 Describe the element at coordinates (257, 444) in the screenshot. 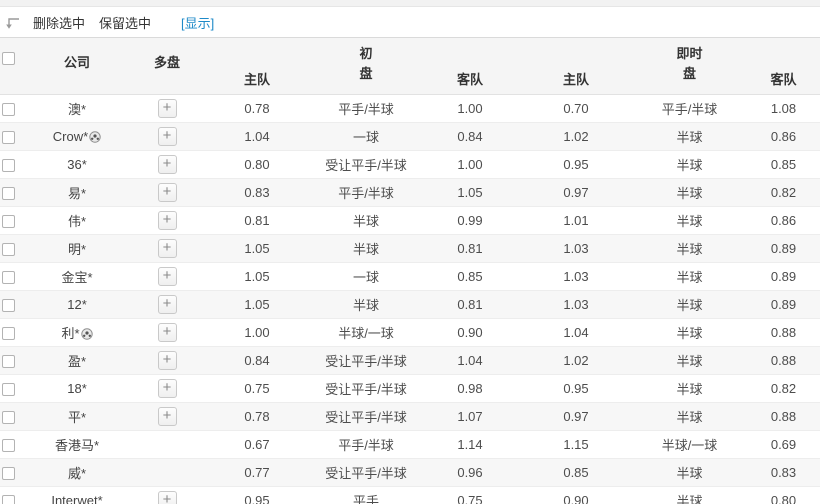

I see `initial-home-odds: 0.67` at that location.